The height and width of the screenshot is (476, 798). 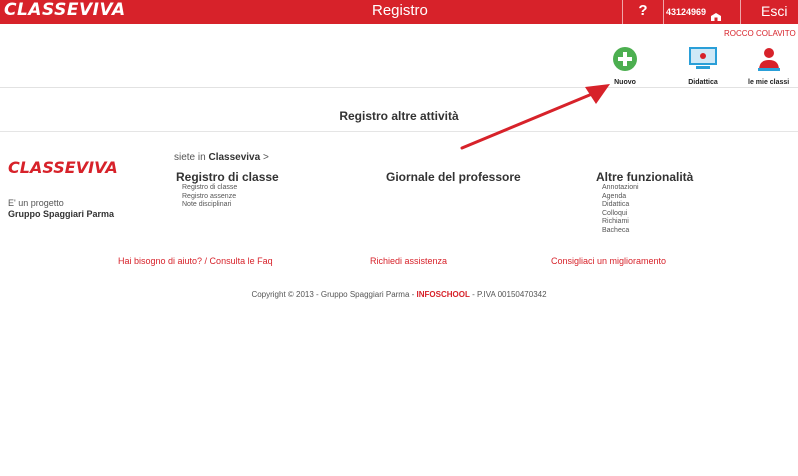 What do you see at coordinates (443, 294) in the screenshot?
I see `infoschool-link: INFOSCHOOL` at bounding box center [443, 294].